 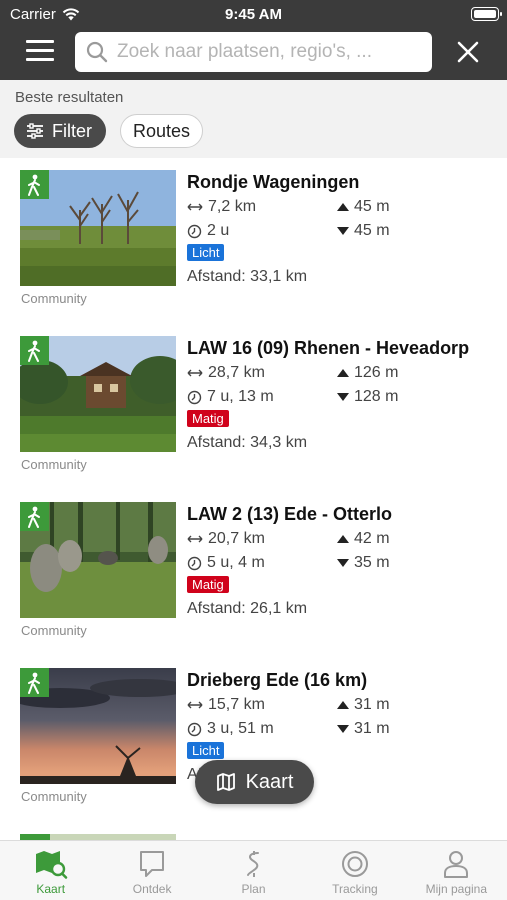 I want to click on map-icon, so click(x=225, y=782).